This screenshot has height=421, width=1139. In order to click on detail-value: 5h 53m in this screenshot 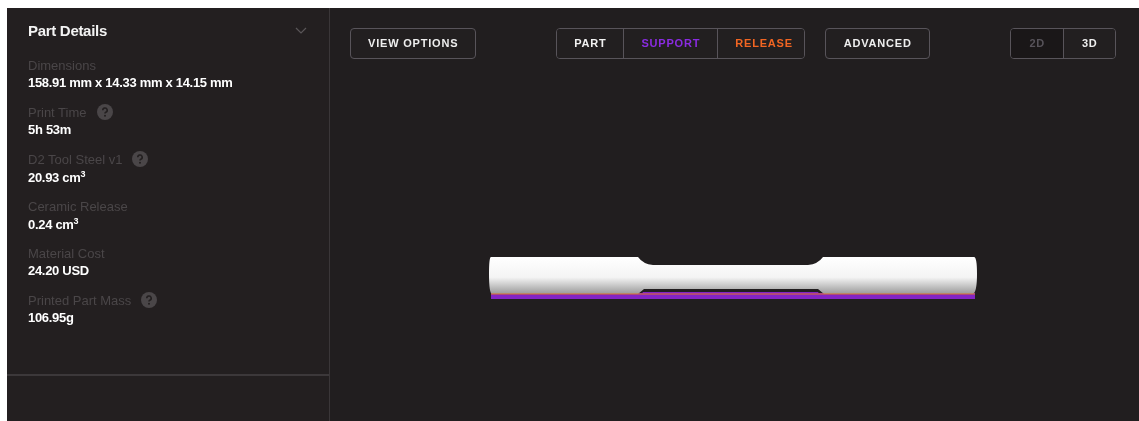, I will do `click(50, 130)`.